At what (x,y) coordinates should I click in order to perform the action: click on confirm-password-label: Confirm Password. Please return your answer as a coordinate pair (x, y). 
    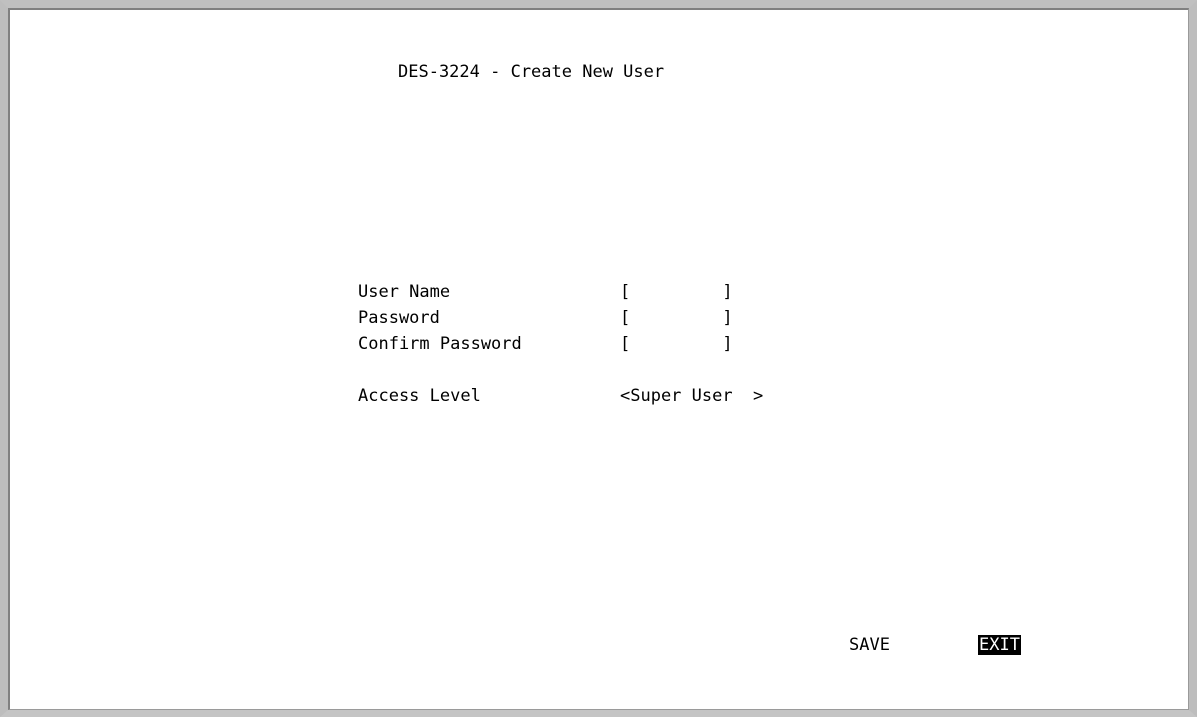
    Looking at the image, I should click on (440, 344).